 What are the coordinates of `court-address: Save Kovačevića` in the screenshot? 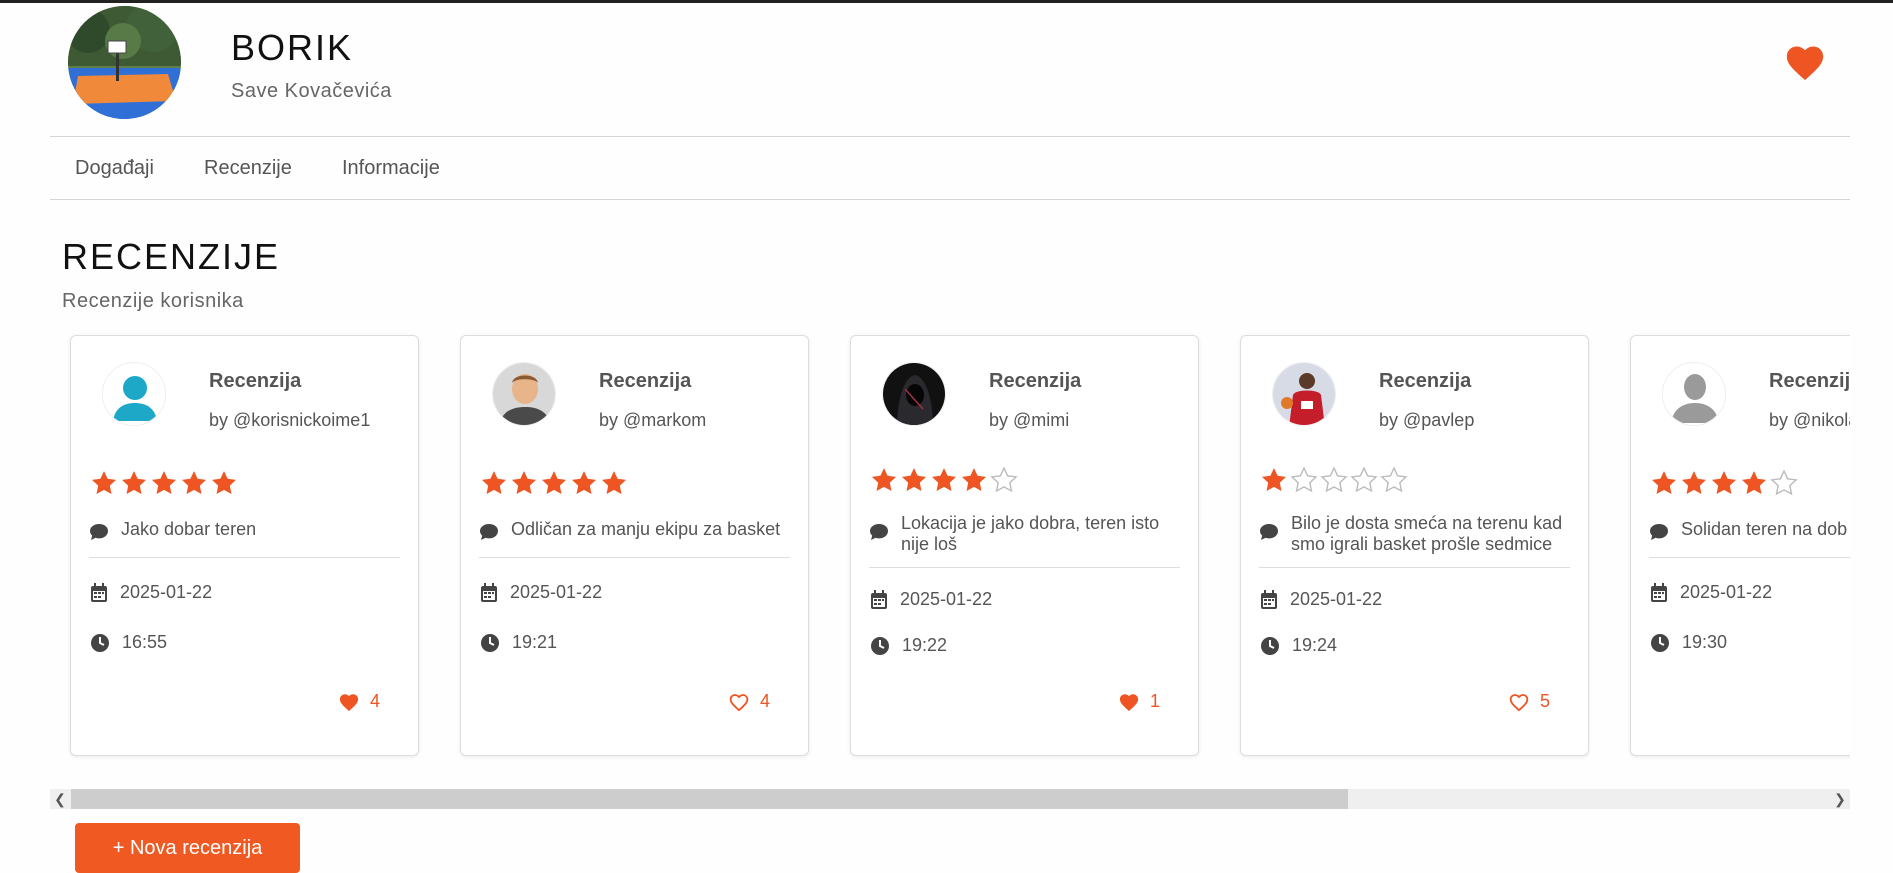 It's located at (311, 91).